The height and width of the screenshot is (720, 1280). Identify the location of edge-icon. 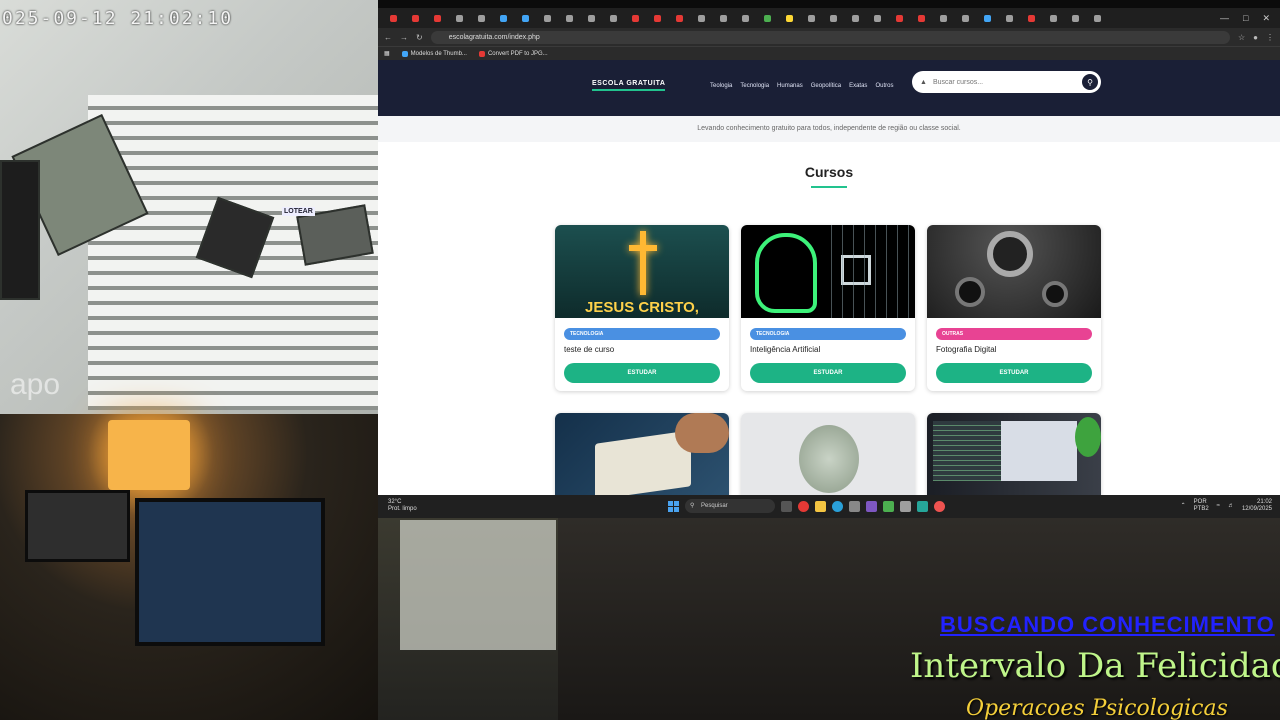
(837, 506).